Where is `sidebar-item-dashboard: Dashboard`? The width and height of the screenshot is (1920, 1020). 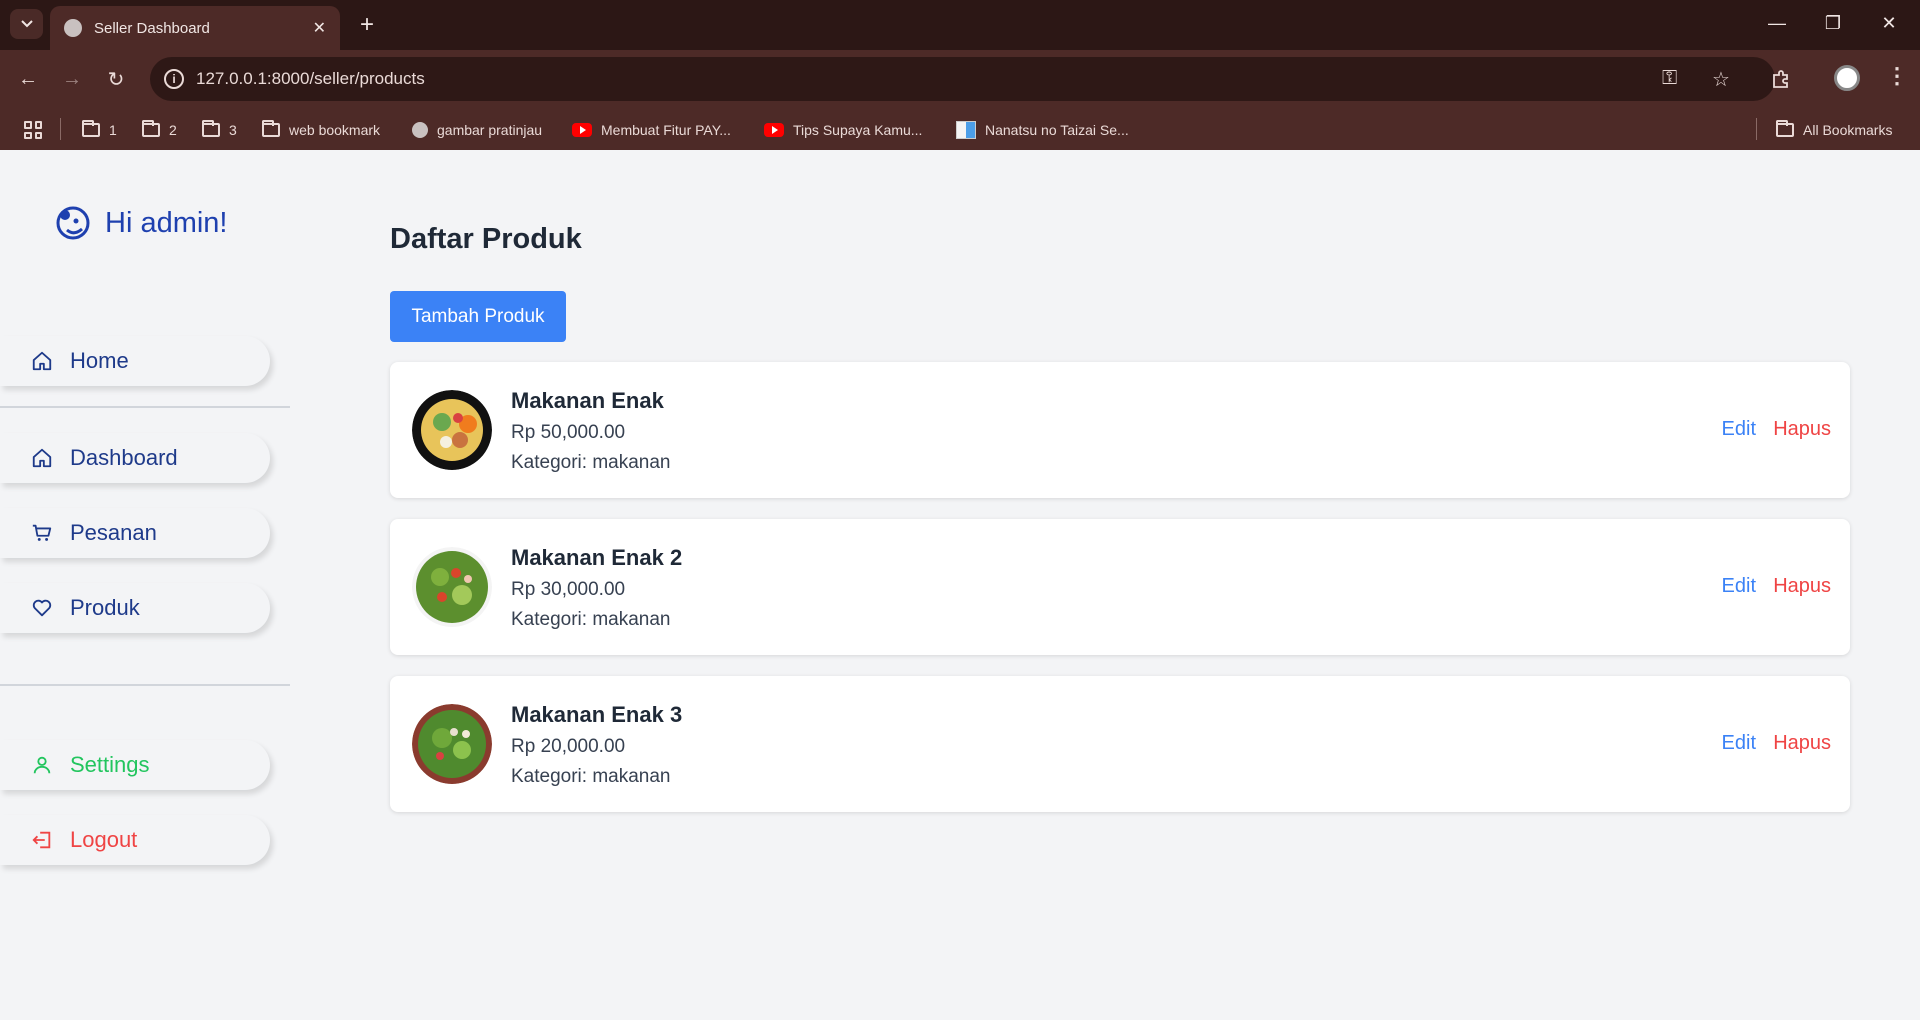
sidebar-item-dashboard: Dashboard is located at coordinates (135, 458).